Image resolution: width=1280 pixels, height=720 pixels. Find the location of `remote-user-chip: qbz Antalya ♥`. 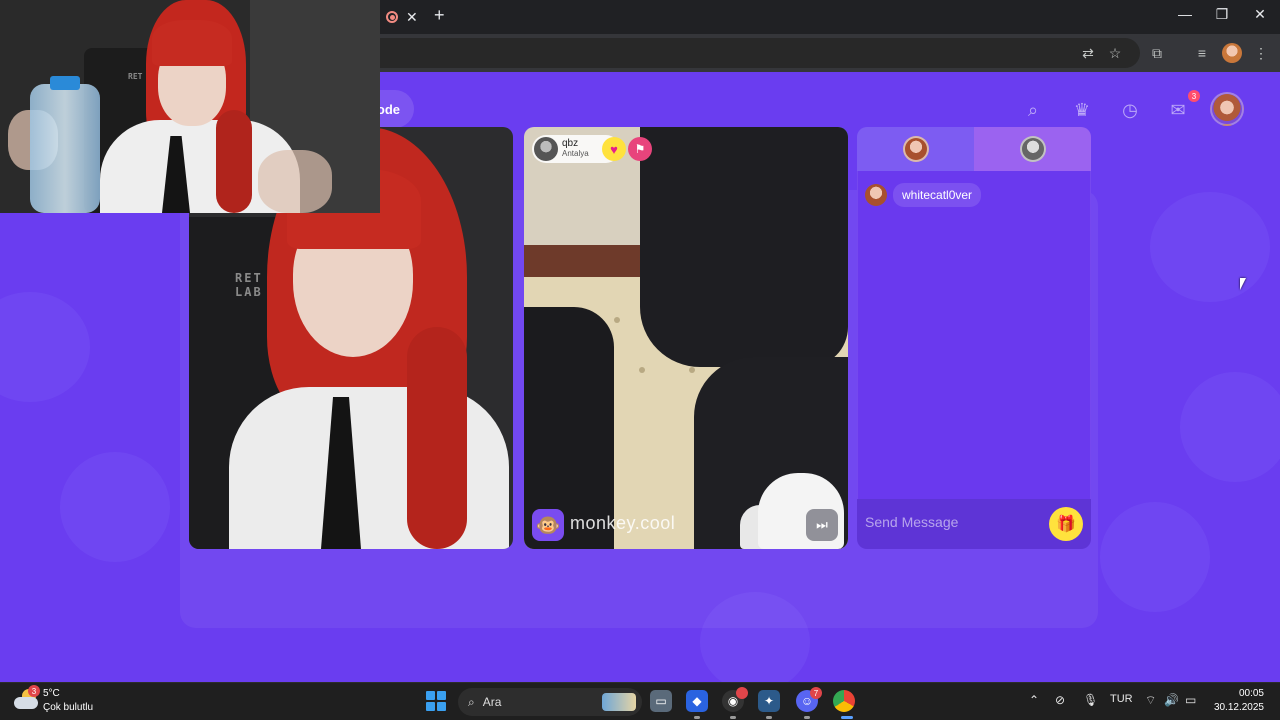

remote-user-chip: qbz Antalya ♥ is located at coordinates (579, 149).